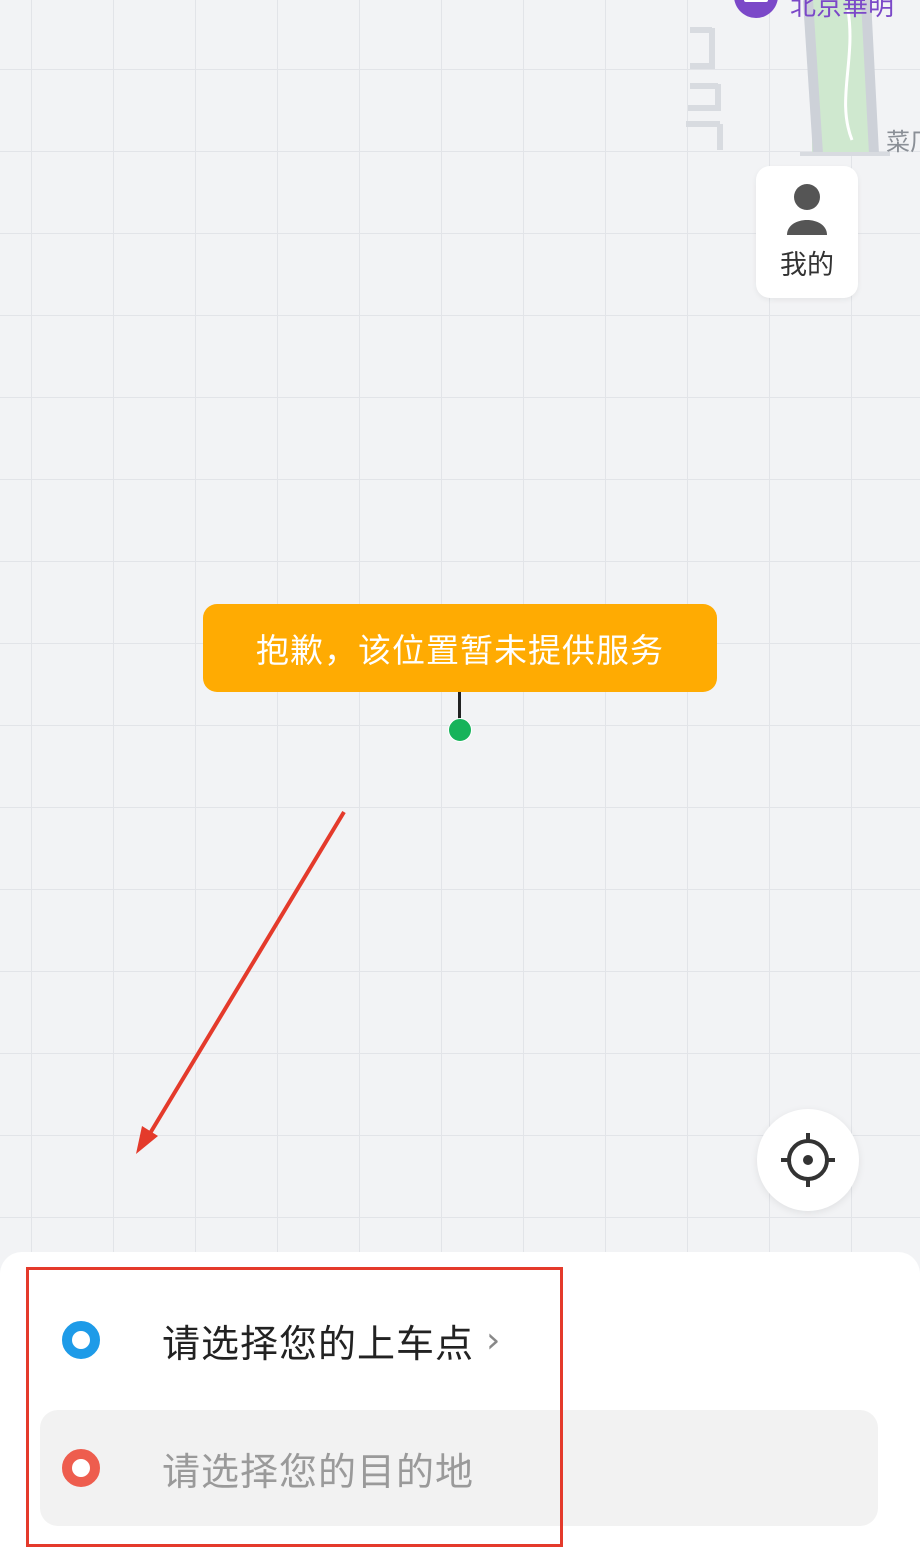  I want to click on map-poi-label: 北京華明, so click(842, 11).